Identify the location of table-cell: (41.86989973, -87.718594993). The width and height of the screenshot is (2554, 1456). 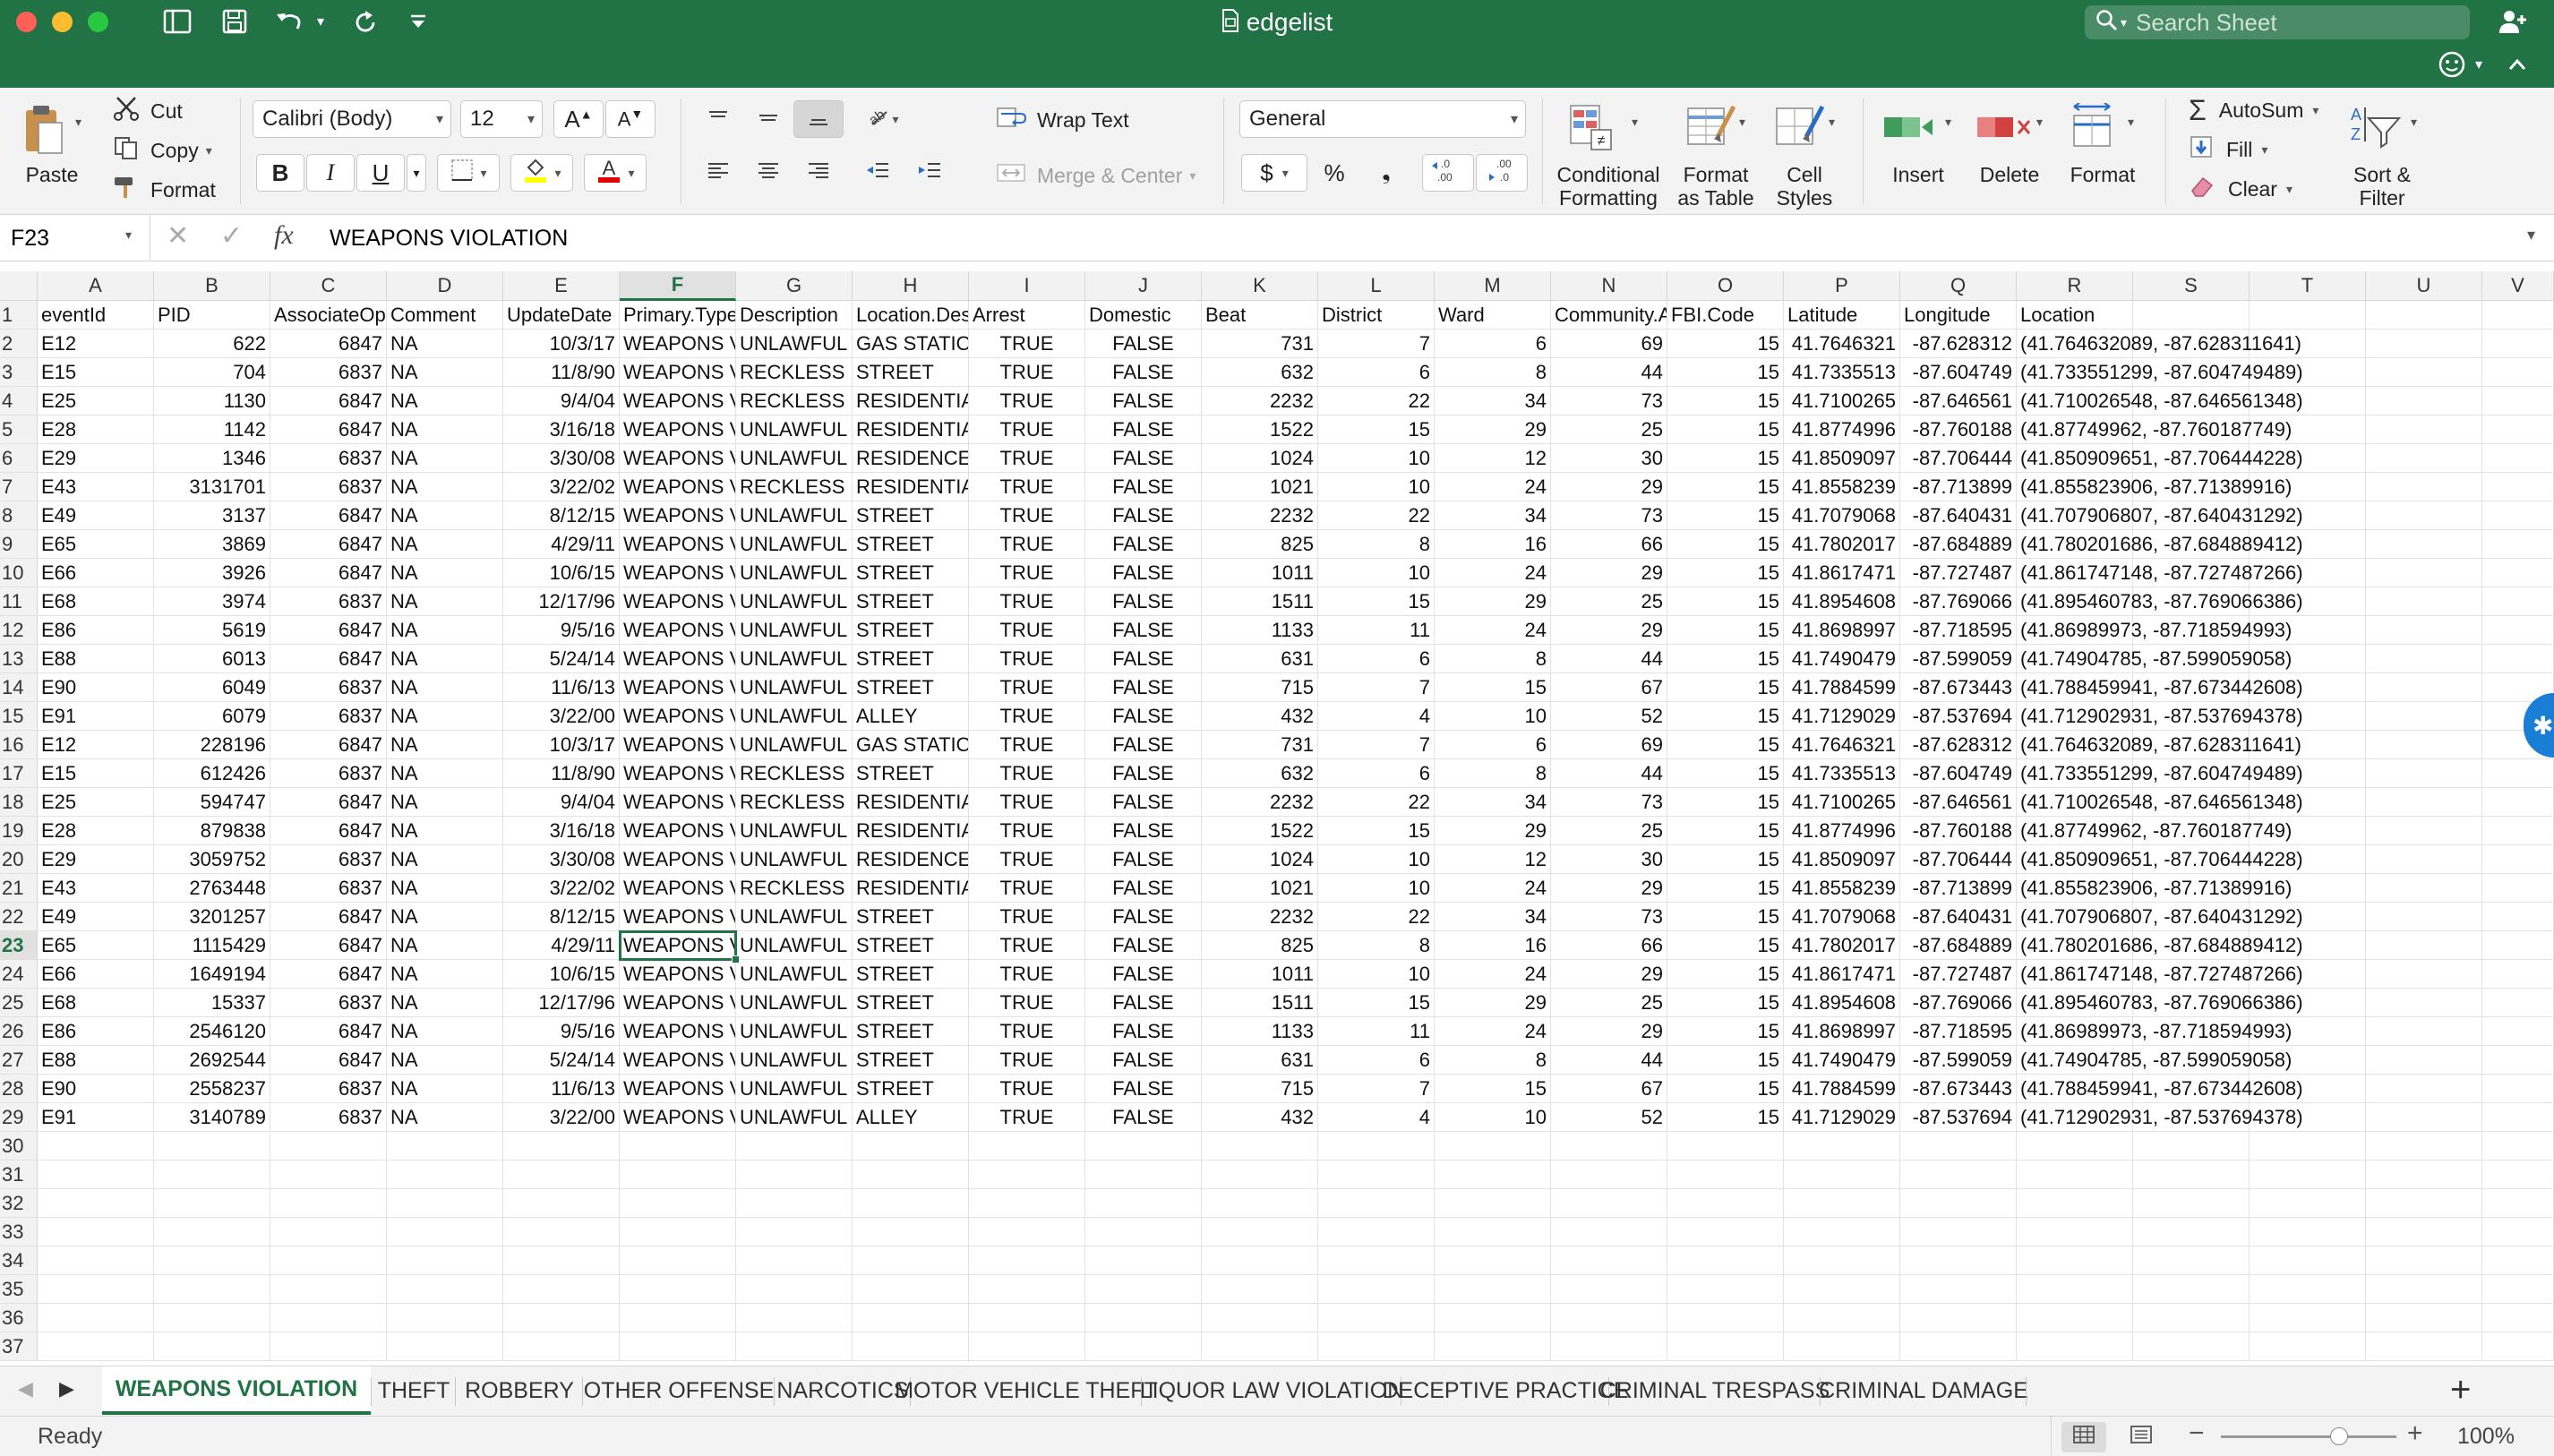
(2154, 1031).